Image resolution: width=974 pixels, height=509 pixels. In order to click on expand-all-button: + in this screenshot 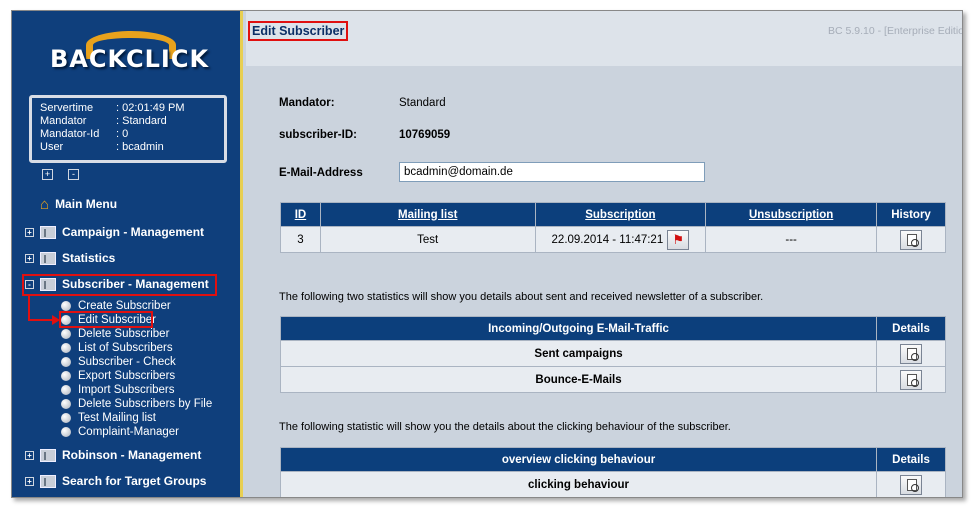, I will do `click(47, 174)`.